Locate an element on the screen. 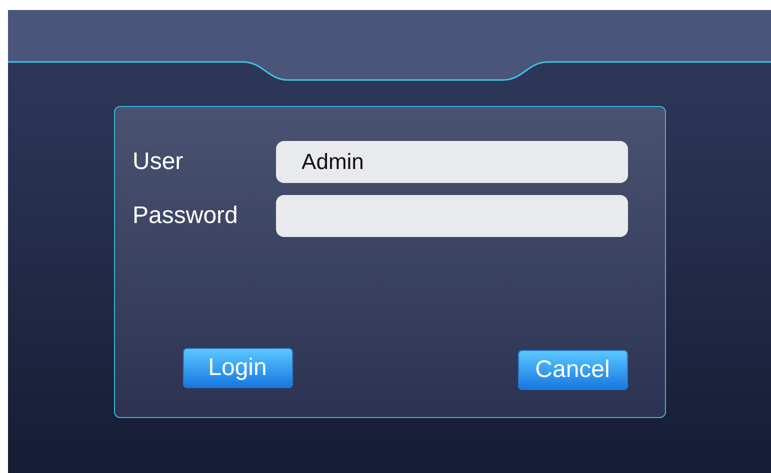 Image resolution: width=771 pixels, height=473 pixels. field-label: Password is located at coordinates (185, 216).